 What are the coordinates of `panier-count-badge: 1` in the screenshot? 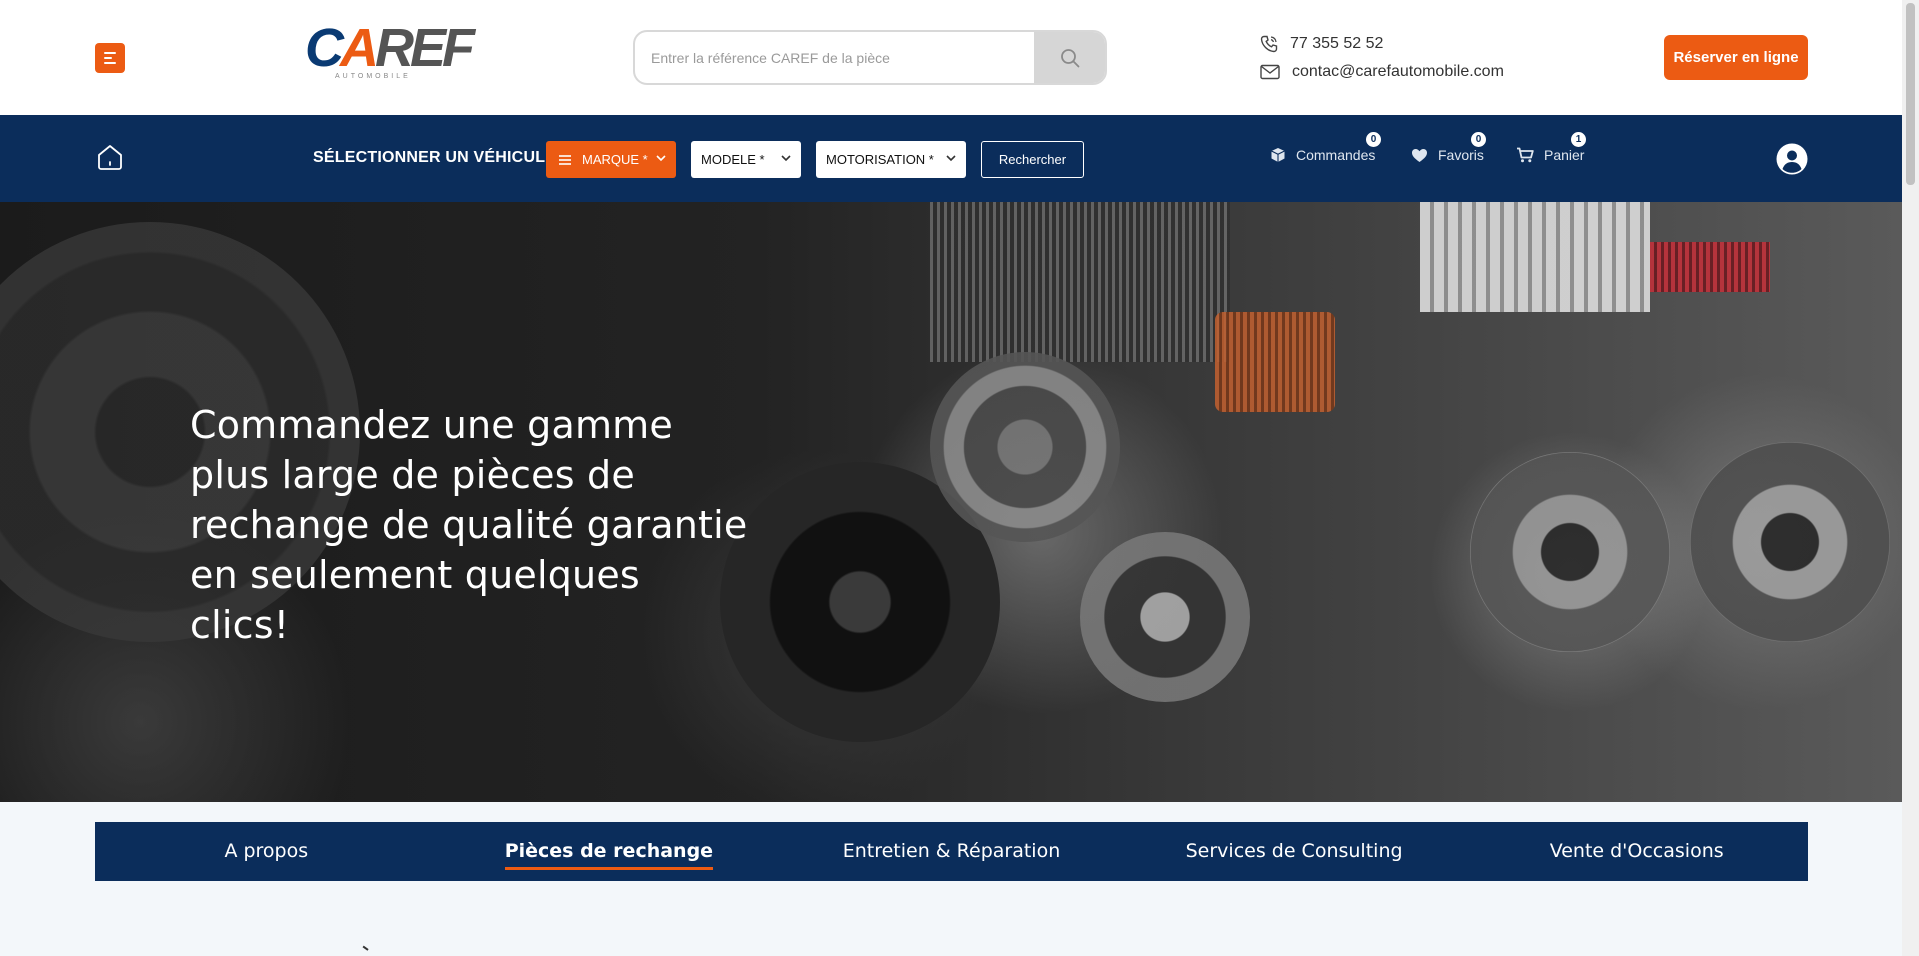 It's located at (1578, 139).